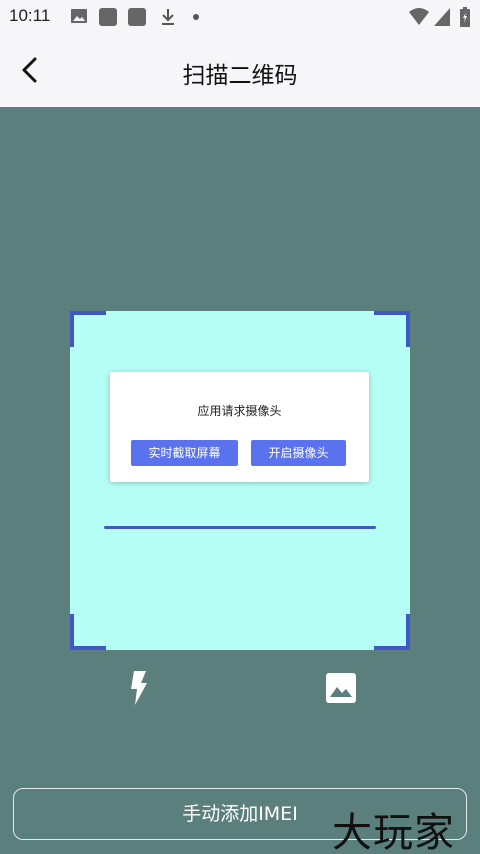 The height and width of the screenshot is (854, 480). What do you see at coordinates (88, 329) in the screenshot?
I see `frame-corner-top-left` at bounding box center [88, 329].